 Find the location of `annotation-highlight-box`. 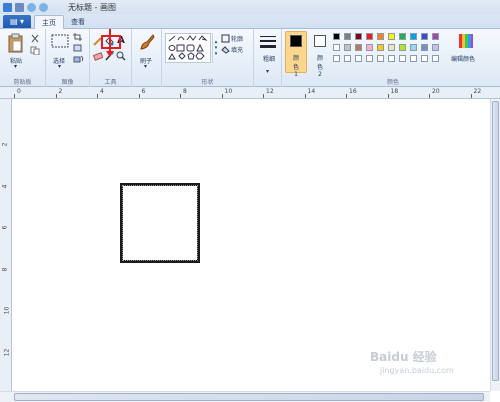

annotation-highlight-box is located at coordinates (111, 42).